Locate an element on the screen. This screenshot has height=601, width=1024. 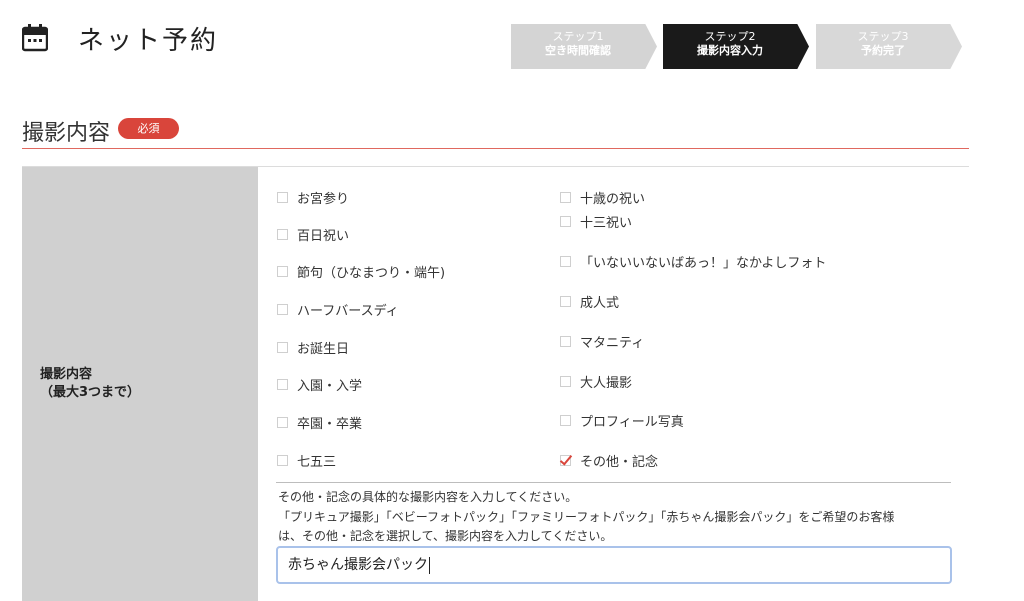
option-label: お誕生日 is located at coordinates (323, 349).